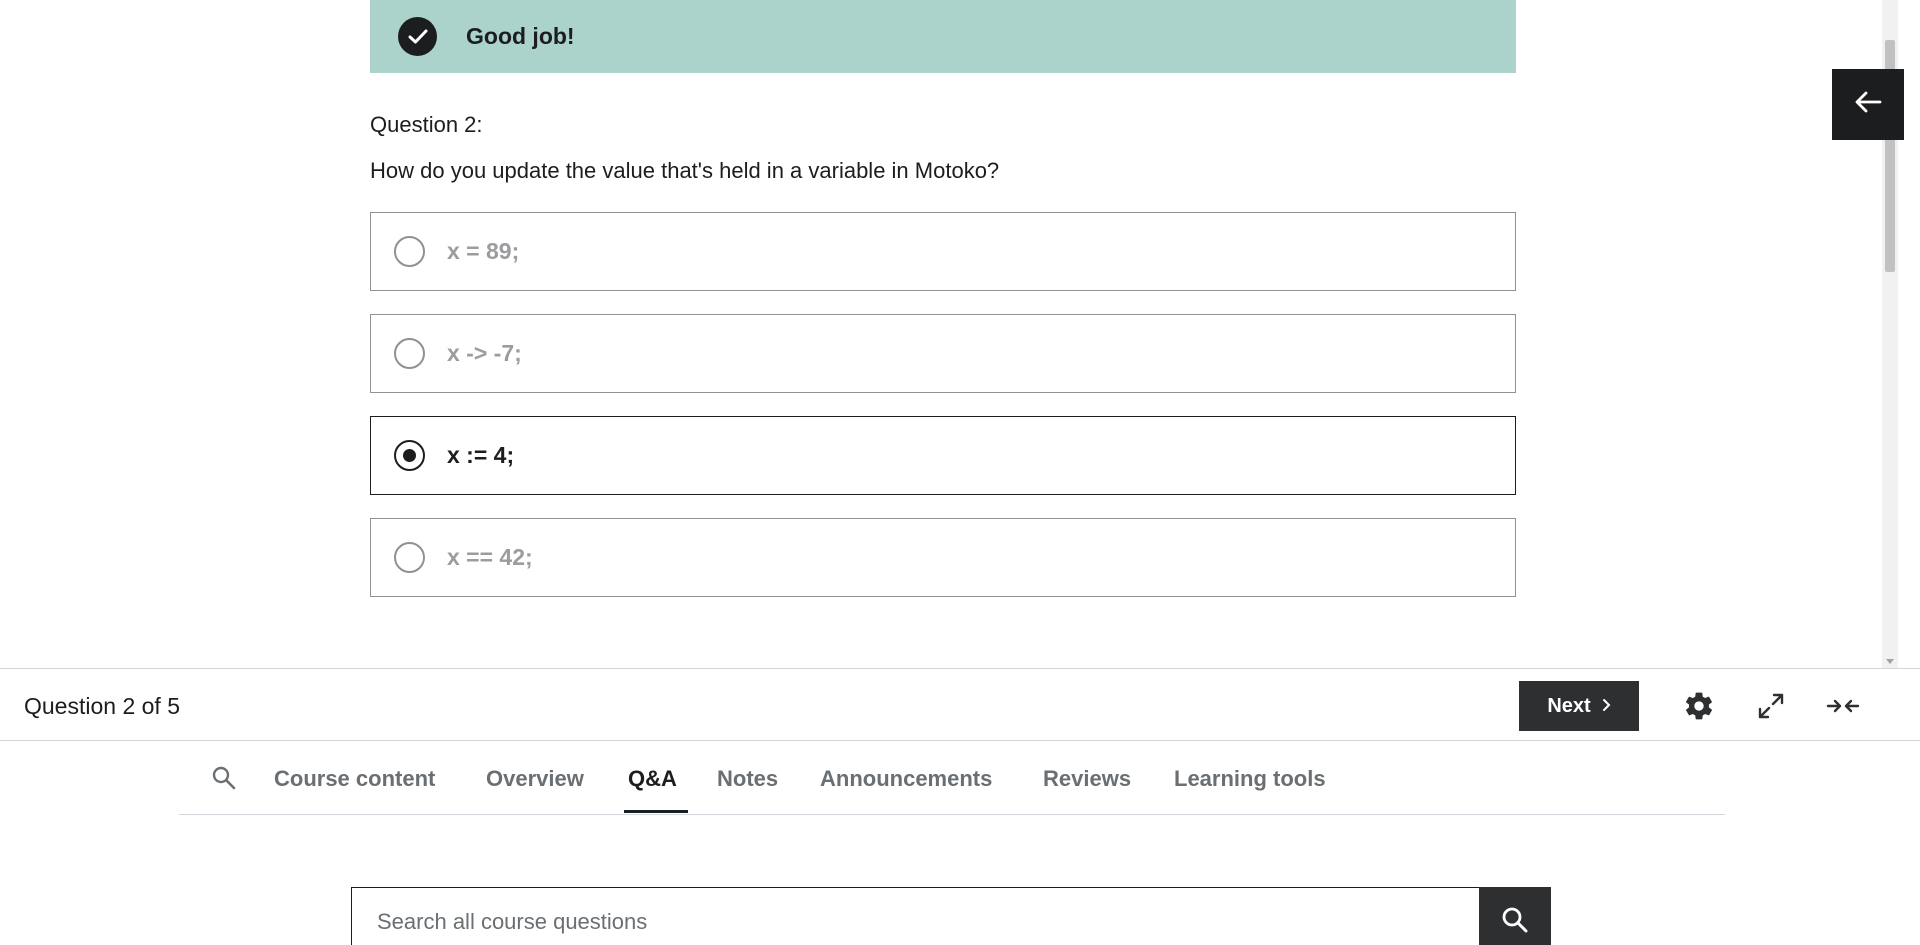 The image size is (1920, 945). What do you see at coordinates (481, 455) in the screenshot?
I see `answer-label: x := 4;` at bounding box center [481, 455].